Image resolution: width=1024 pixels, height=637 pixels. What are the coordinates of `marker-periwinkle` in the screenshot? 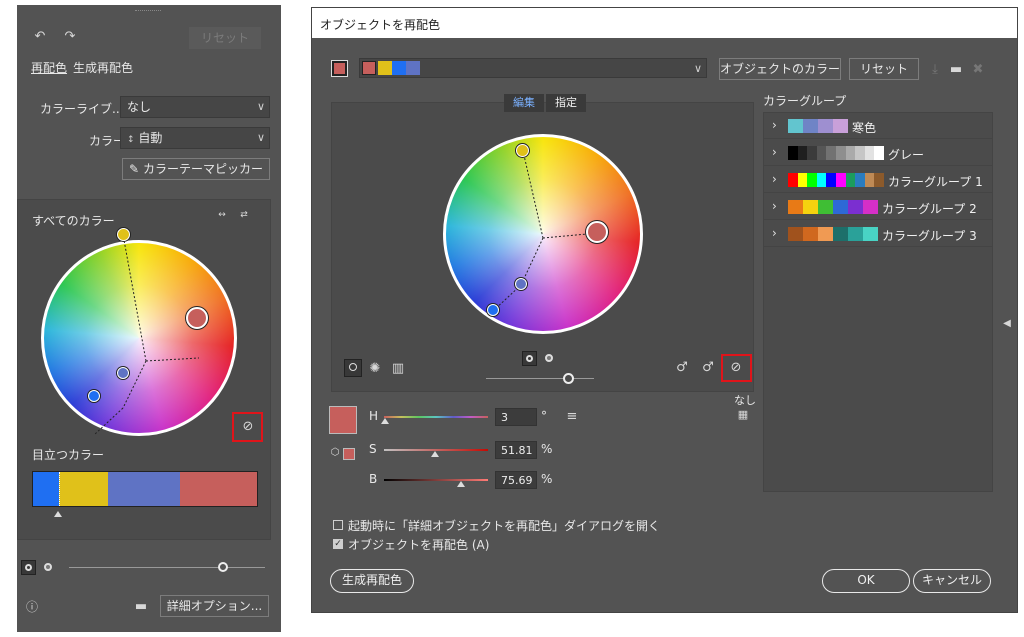 It's located at (123, 373).